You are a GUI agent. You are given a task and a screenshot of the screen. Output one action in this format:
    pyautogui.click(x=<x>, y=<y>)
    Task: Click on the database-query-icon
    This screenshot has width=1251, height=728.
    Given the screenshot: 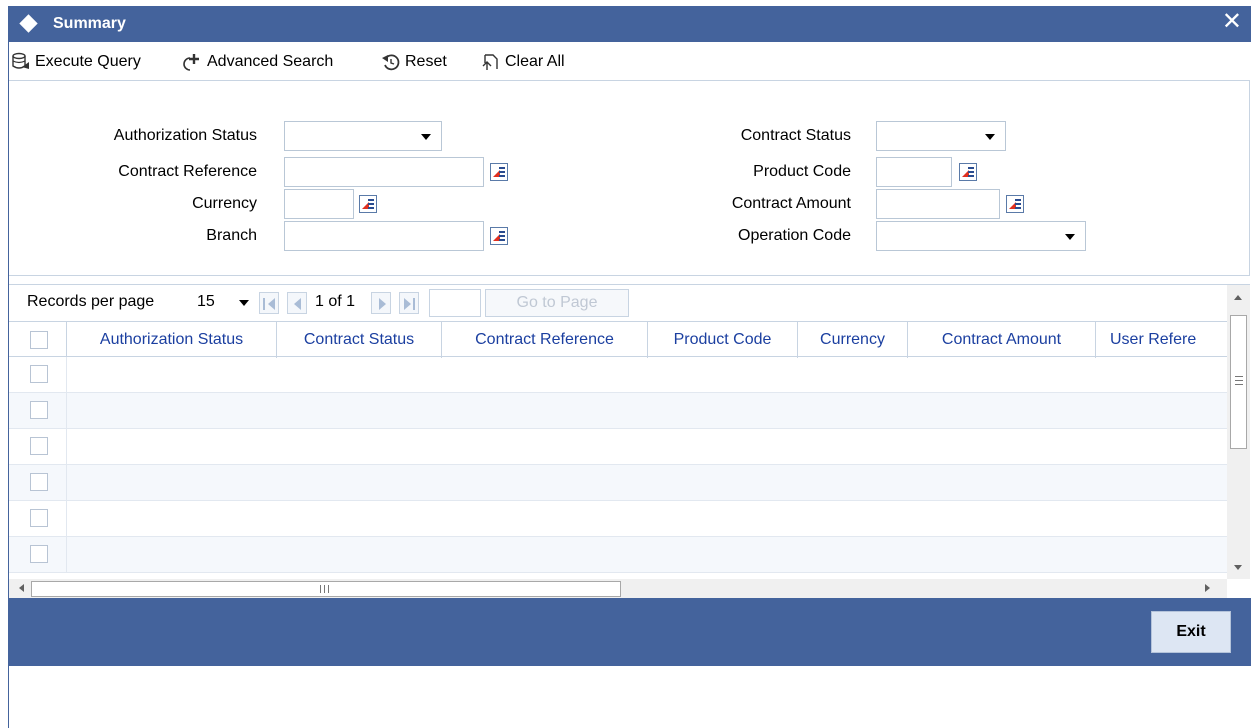 What is the action you would take?
    pyautogui.click(x=20, y=60)
    